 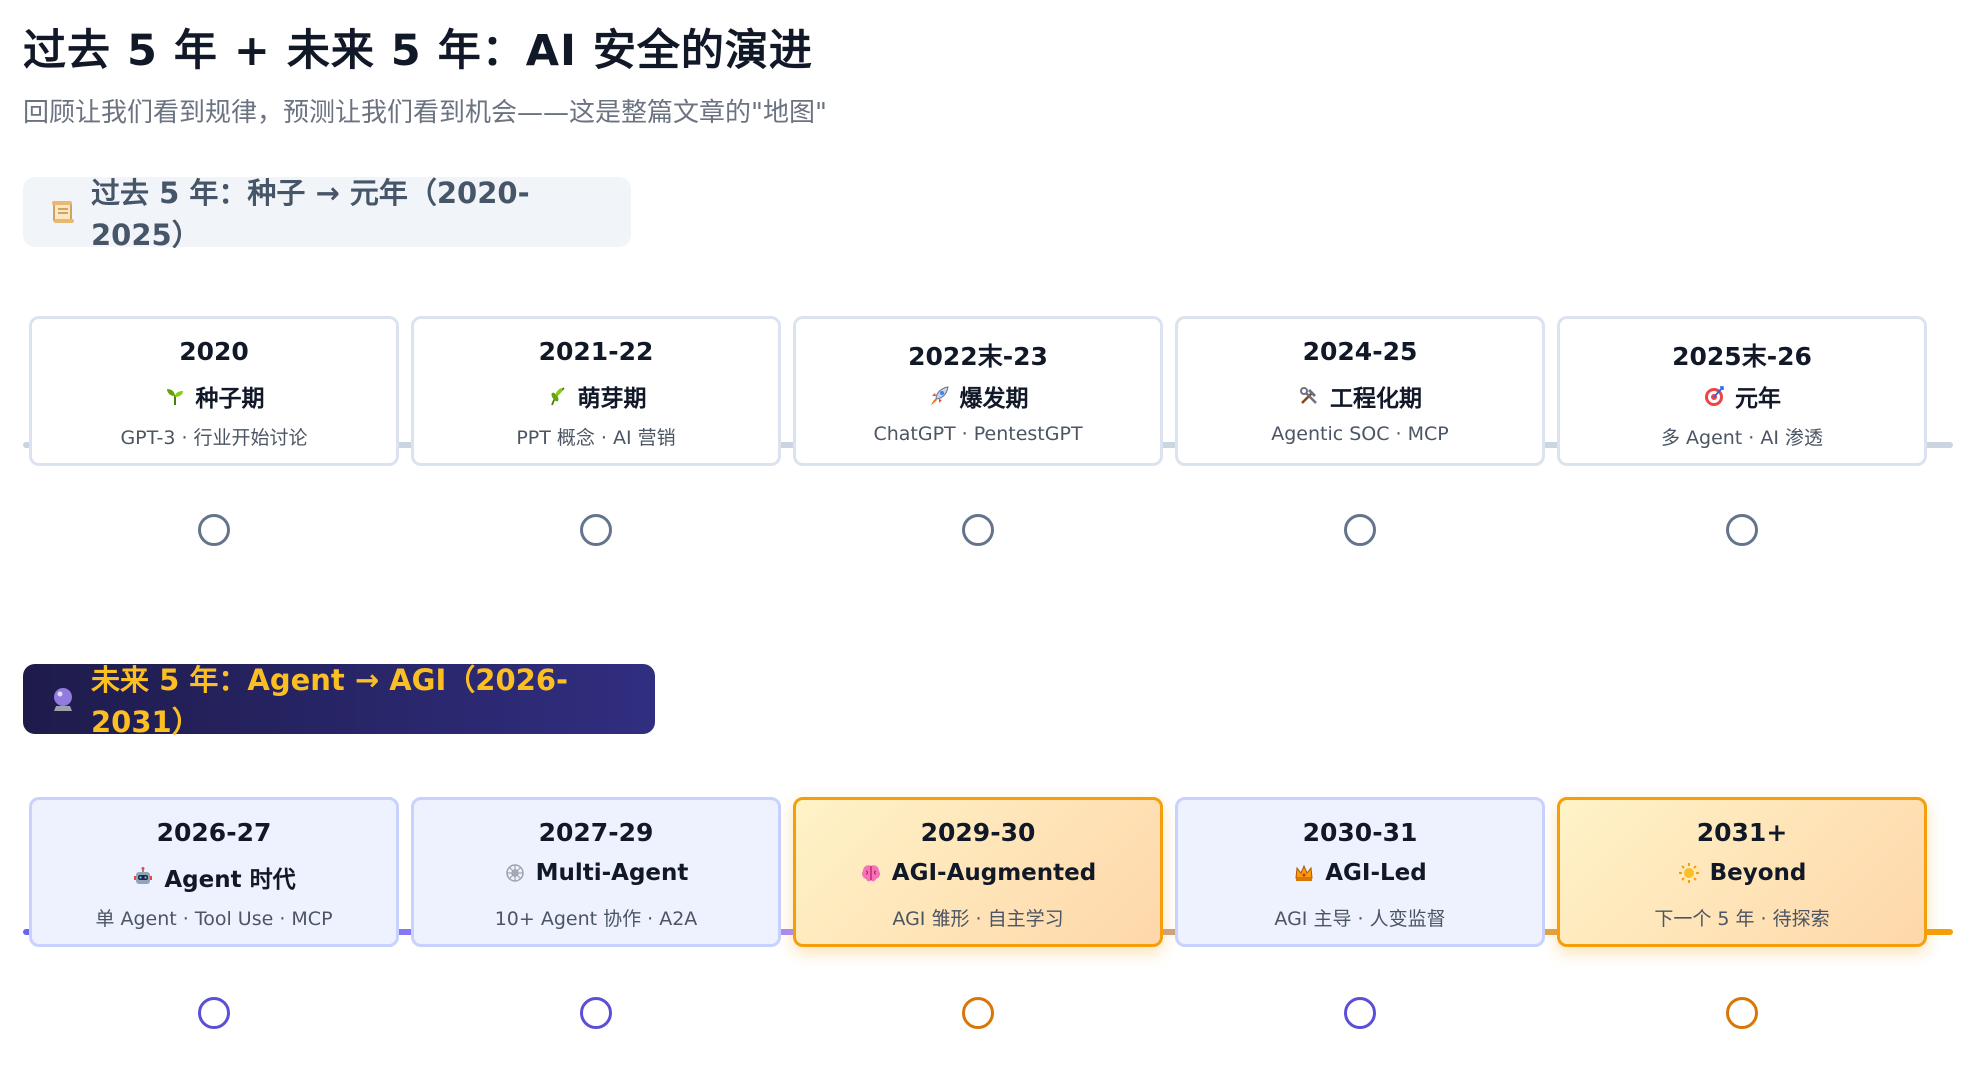 What do you see at coordinates (1360, 396) in the screenshot?
I see `card-stage: 工程化期` at bounding box center [1360, 396].